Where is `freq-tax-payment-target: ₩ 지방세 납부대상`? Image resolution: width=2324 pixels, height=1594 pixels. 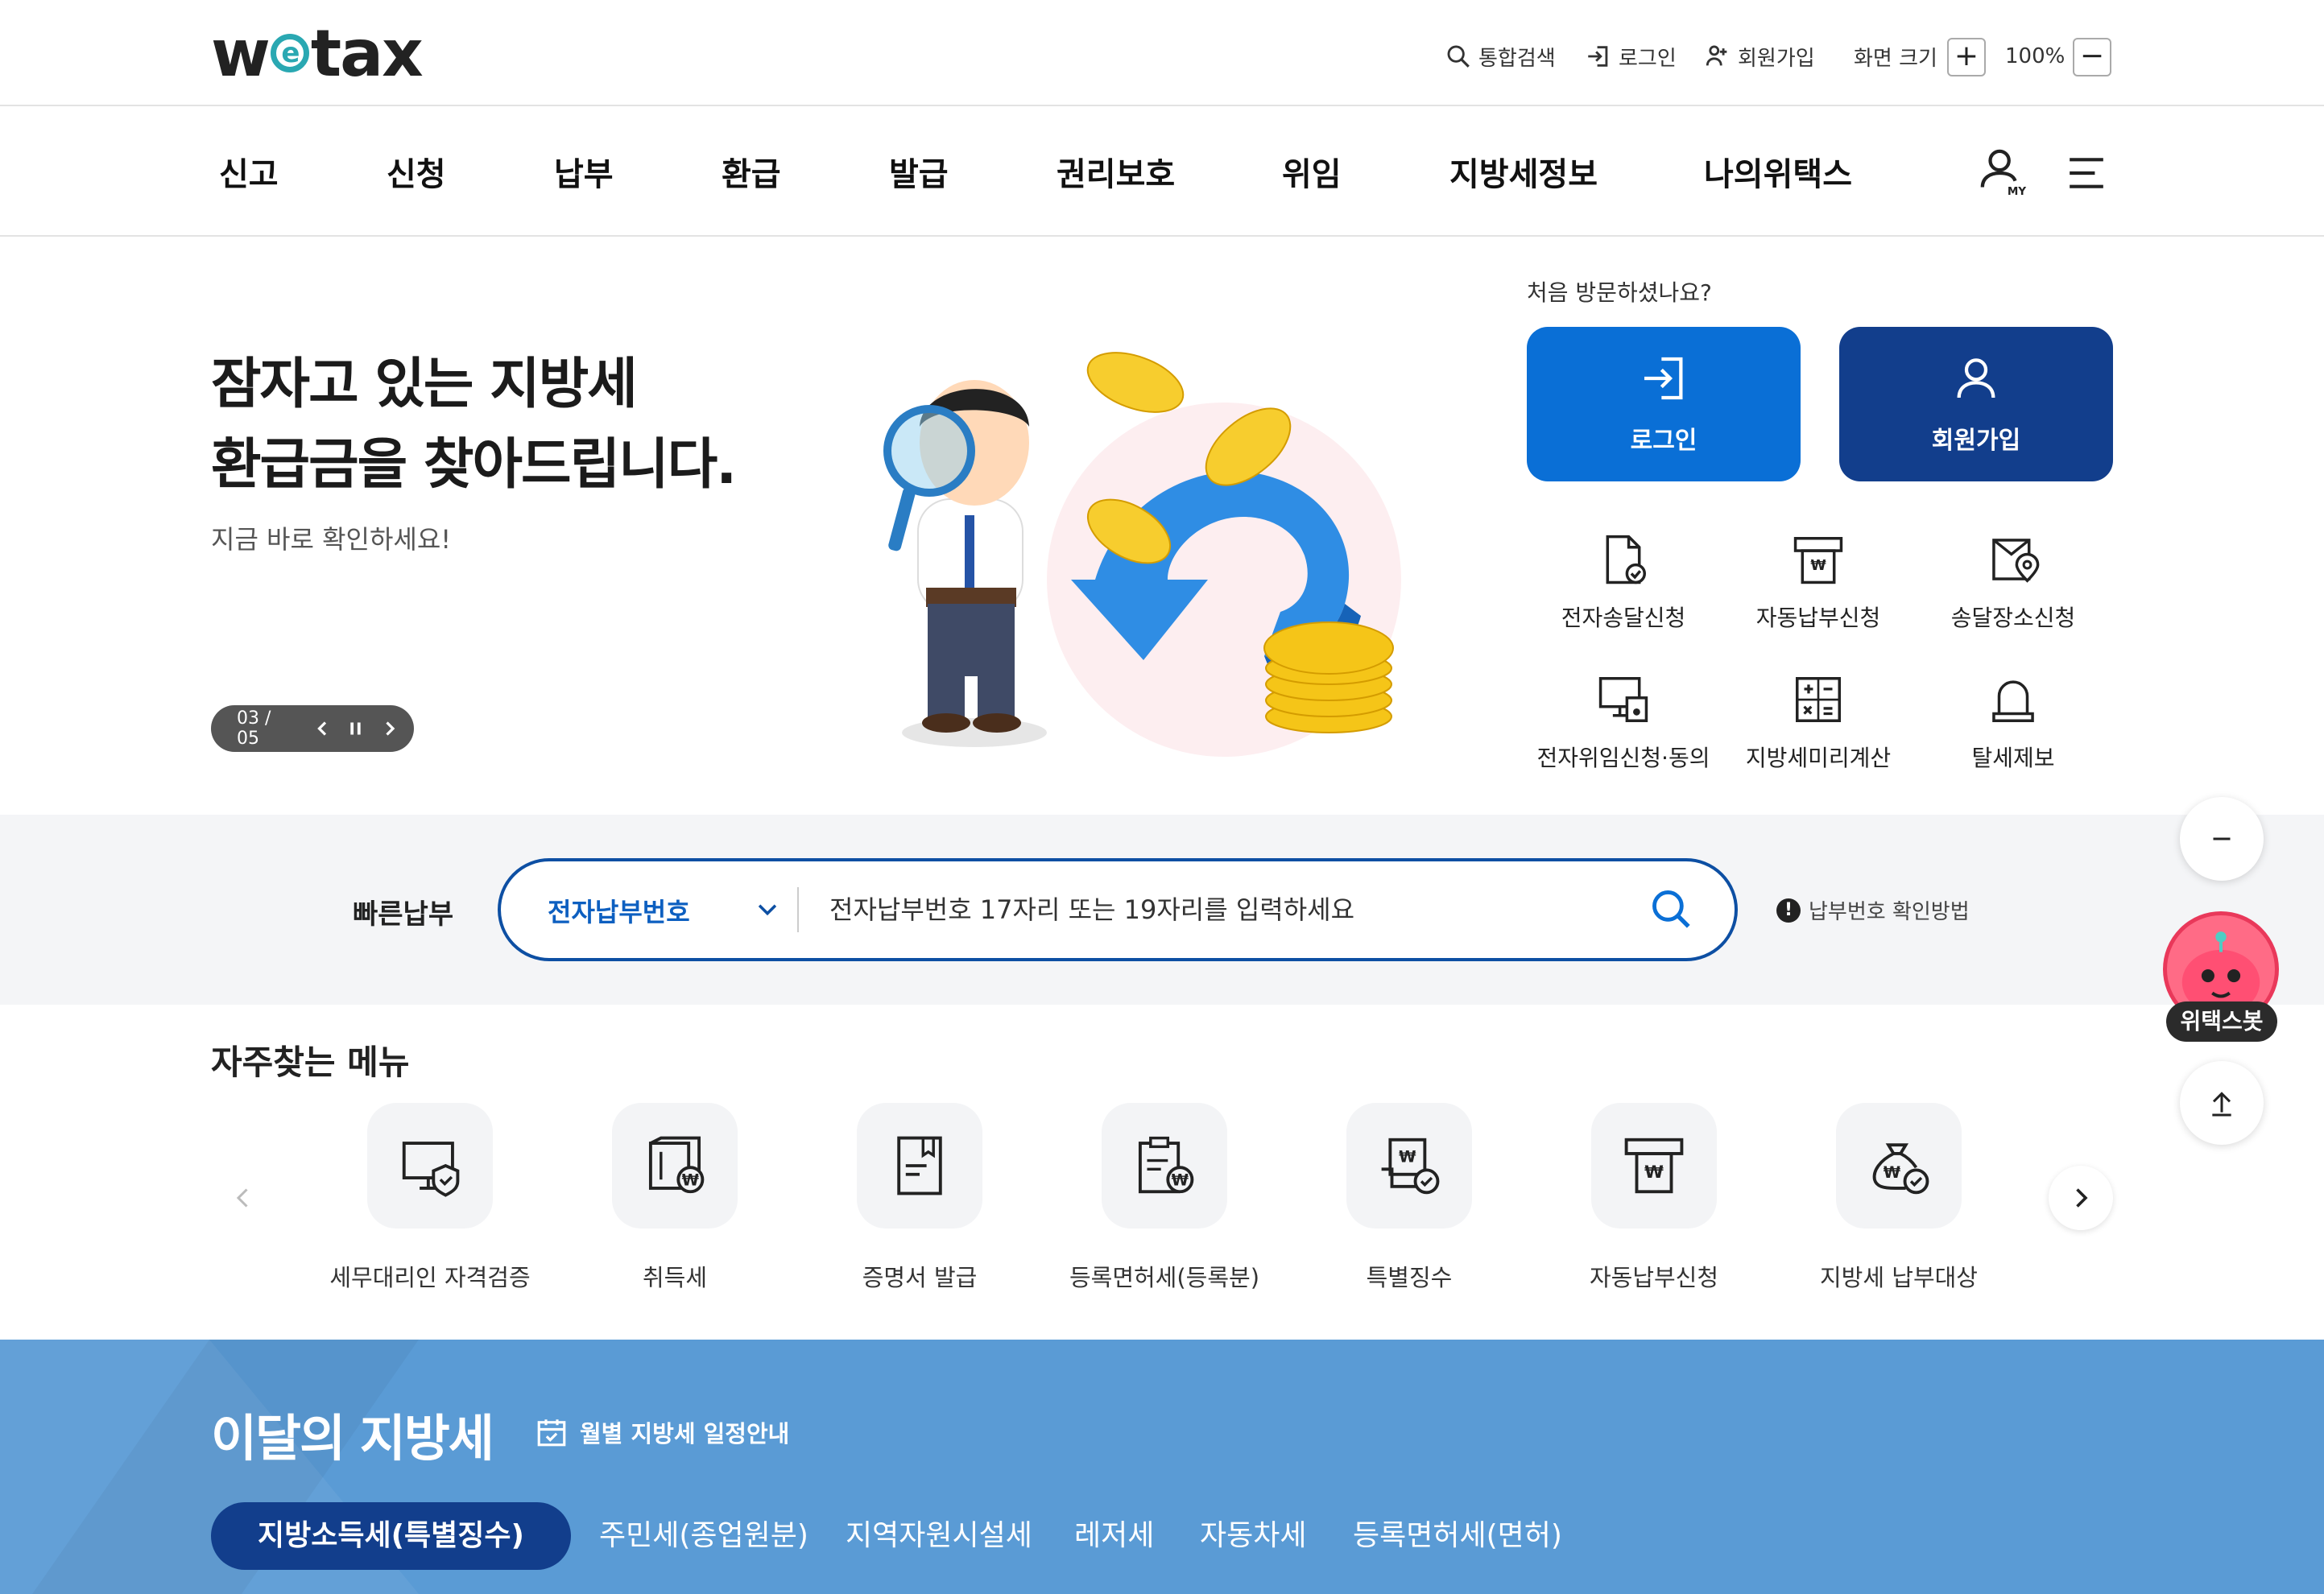 freq-tax-payment-target: ₩ 지방세 납부대상 is located at coordinates (1899, 1198).